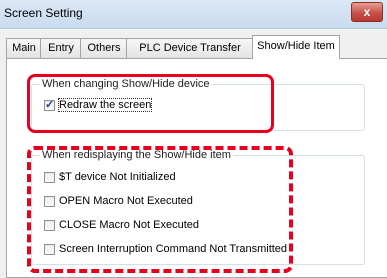 The image size is (387, 278). I want to click on tab-entry: Entry, so click(61, 48).